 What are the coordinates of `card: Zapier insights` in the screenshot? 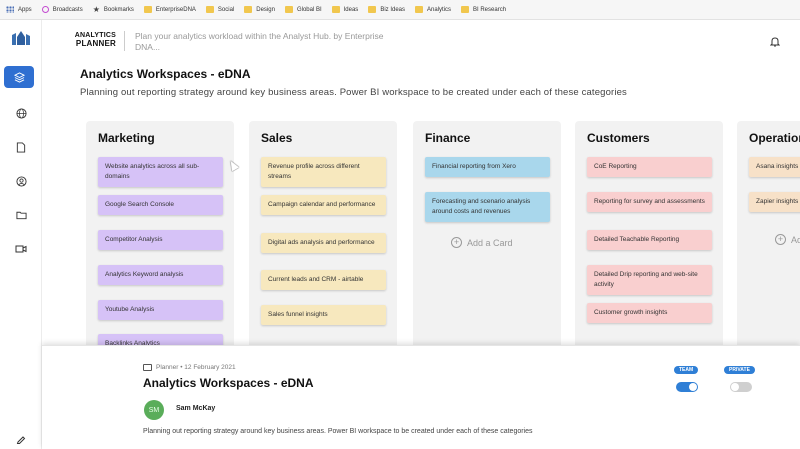 It's located at (774, 202).